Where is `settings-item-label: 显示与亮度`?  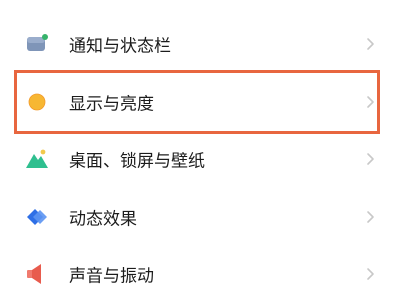 settings-item-label: 显示与亮度 is located at coordinates (111, 104).